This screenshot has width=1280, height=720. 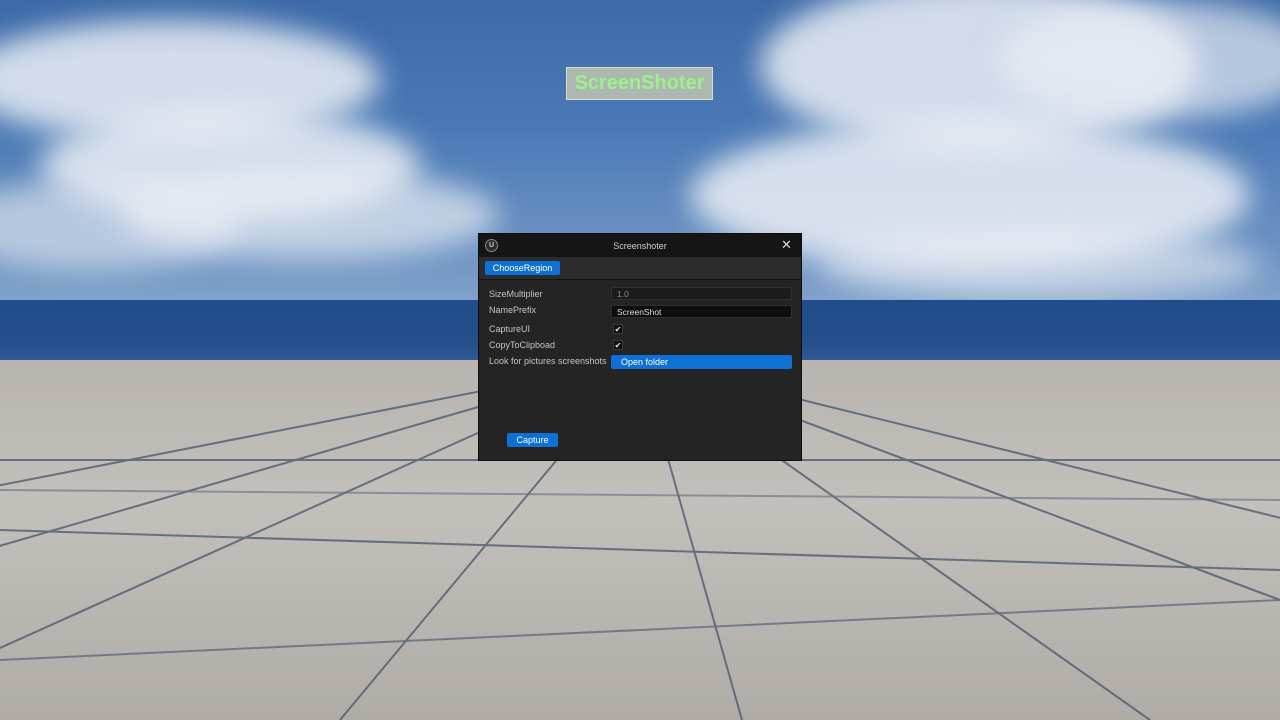 I want to click on screenshots-folder-label: Look for pictures screenshots, so click(x=548, y=361).